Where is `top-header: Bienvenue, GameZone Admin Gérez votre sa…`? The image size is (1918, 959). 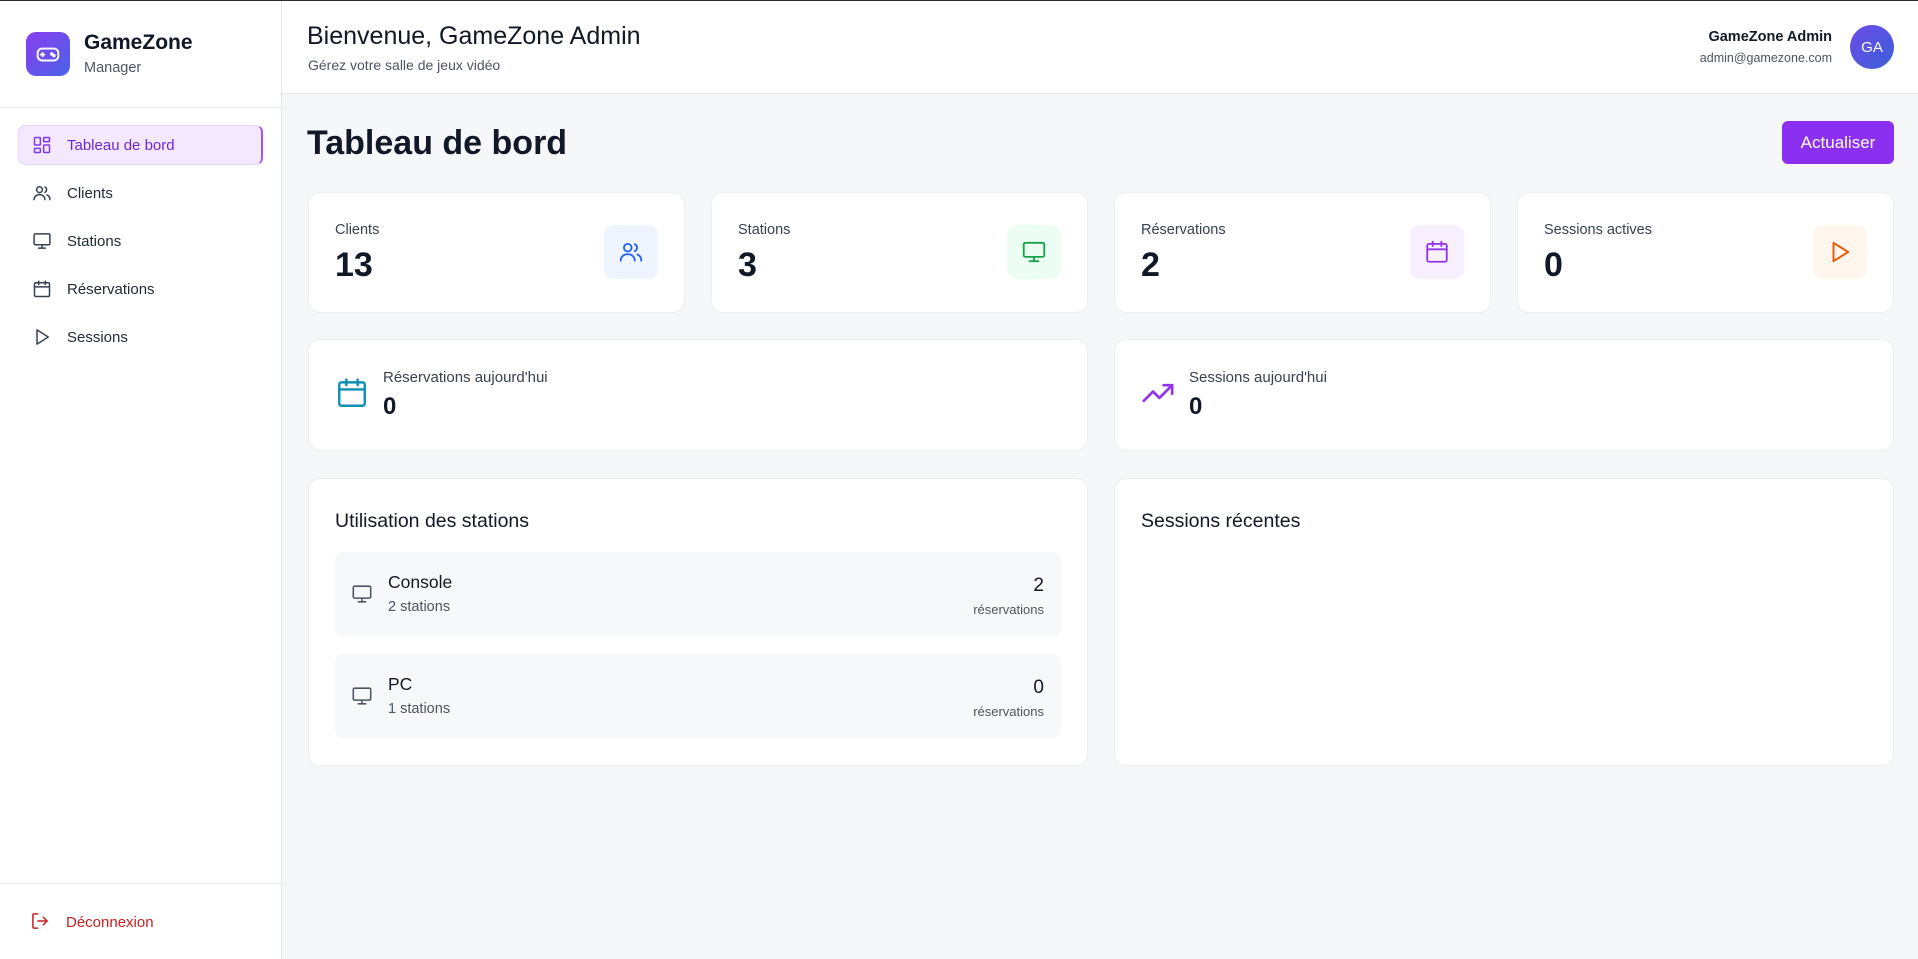
top-header: Bienvenue, GameZone Admin Gérez votre sa… is located at coordinates (1100, 47).